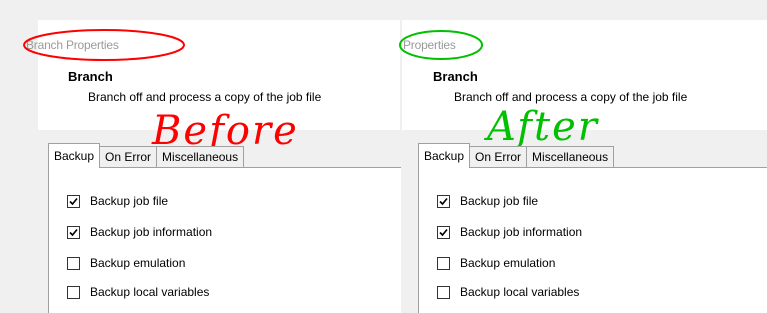  What do you see at coordinates (429, 45) in the screenshot?
I see `group-title: Properties` at bounding box center [429, 45].